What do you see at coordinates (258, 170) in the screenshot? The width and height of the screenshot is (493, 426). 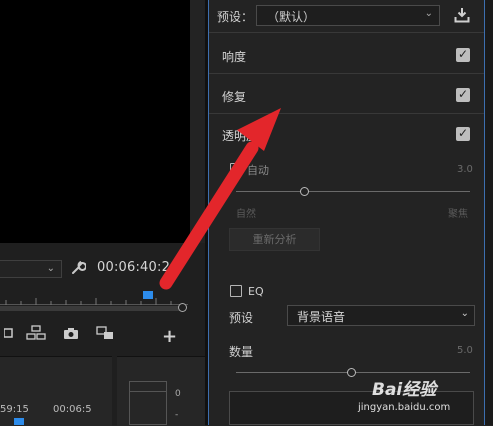 I see `auto-label: 自动` at bounding box center [258, 170].